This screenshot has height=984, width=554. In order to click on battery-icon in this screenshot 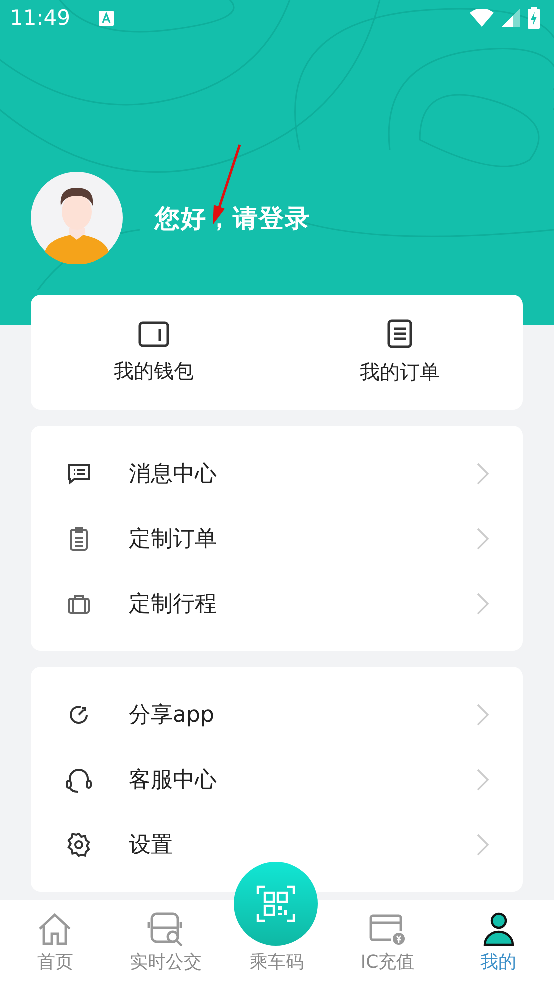, I will do `click(534, 18)`.